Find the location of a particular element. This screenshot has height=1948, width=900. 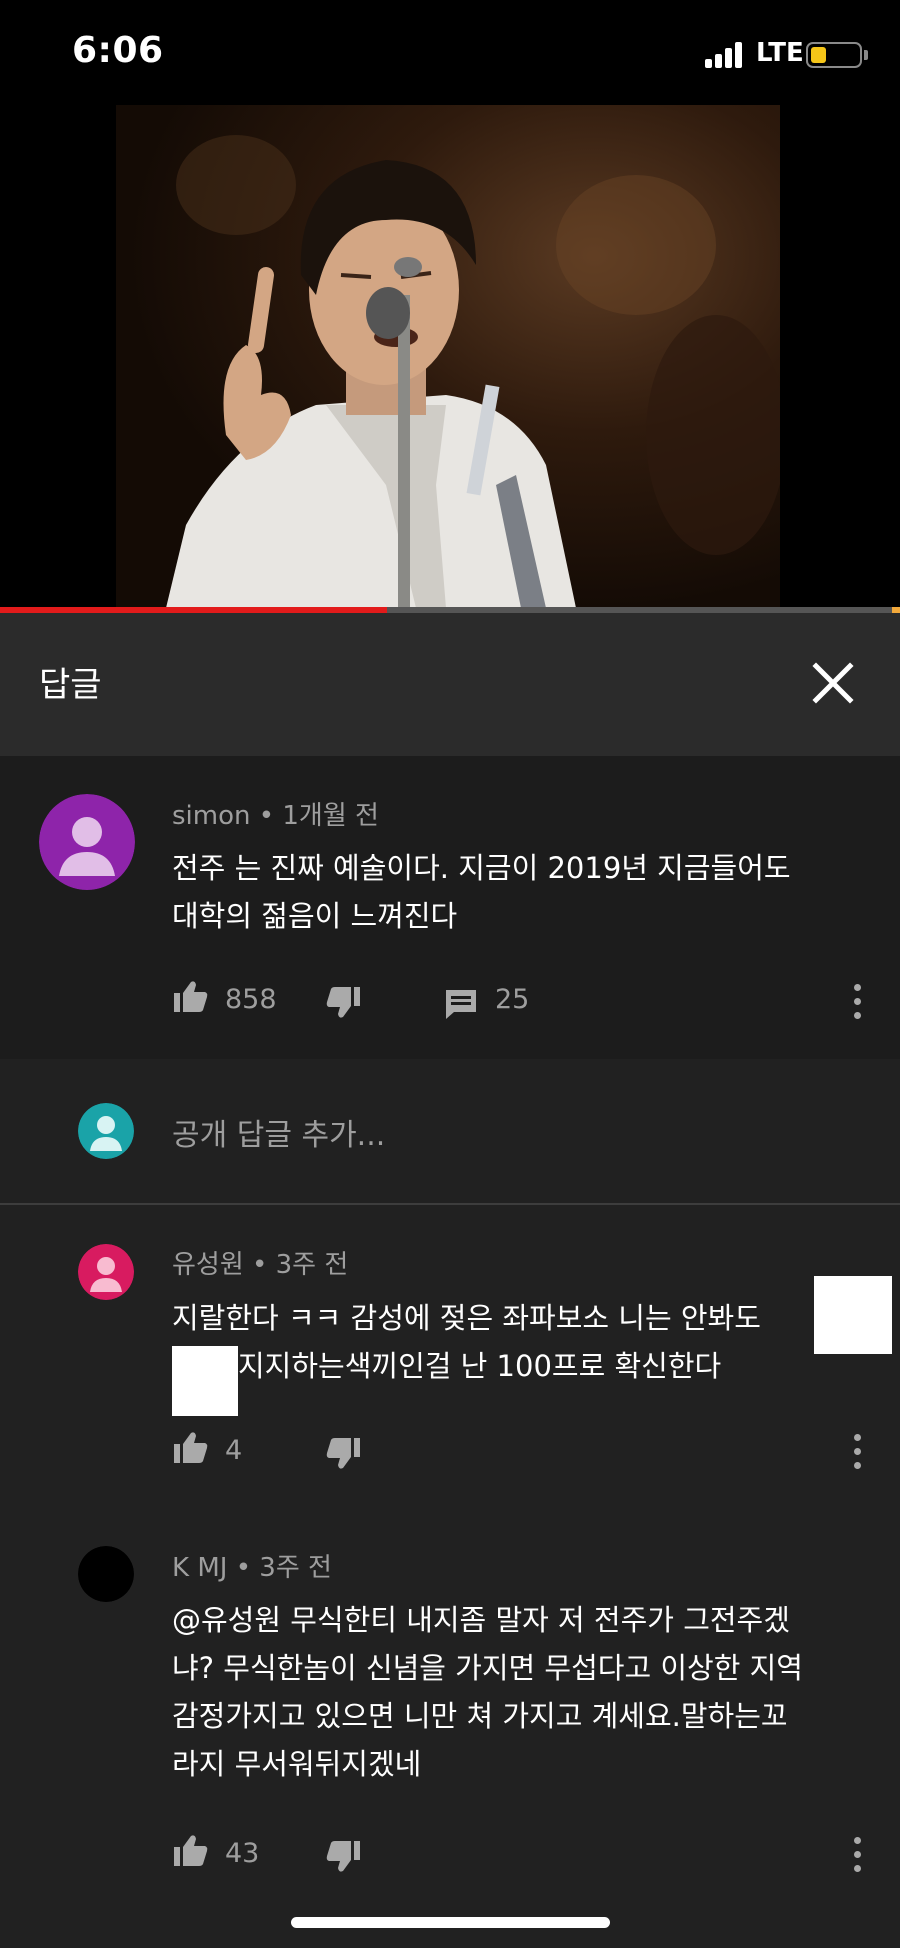

comment-text-line: 전주 는 진짜 예술이다. 지금이 2019년 지금들어도 is located at coordinates (481, 868).